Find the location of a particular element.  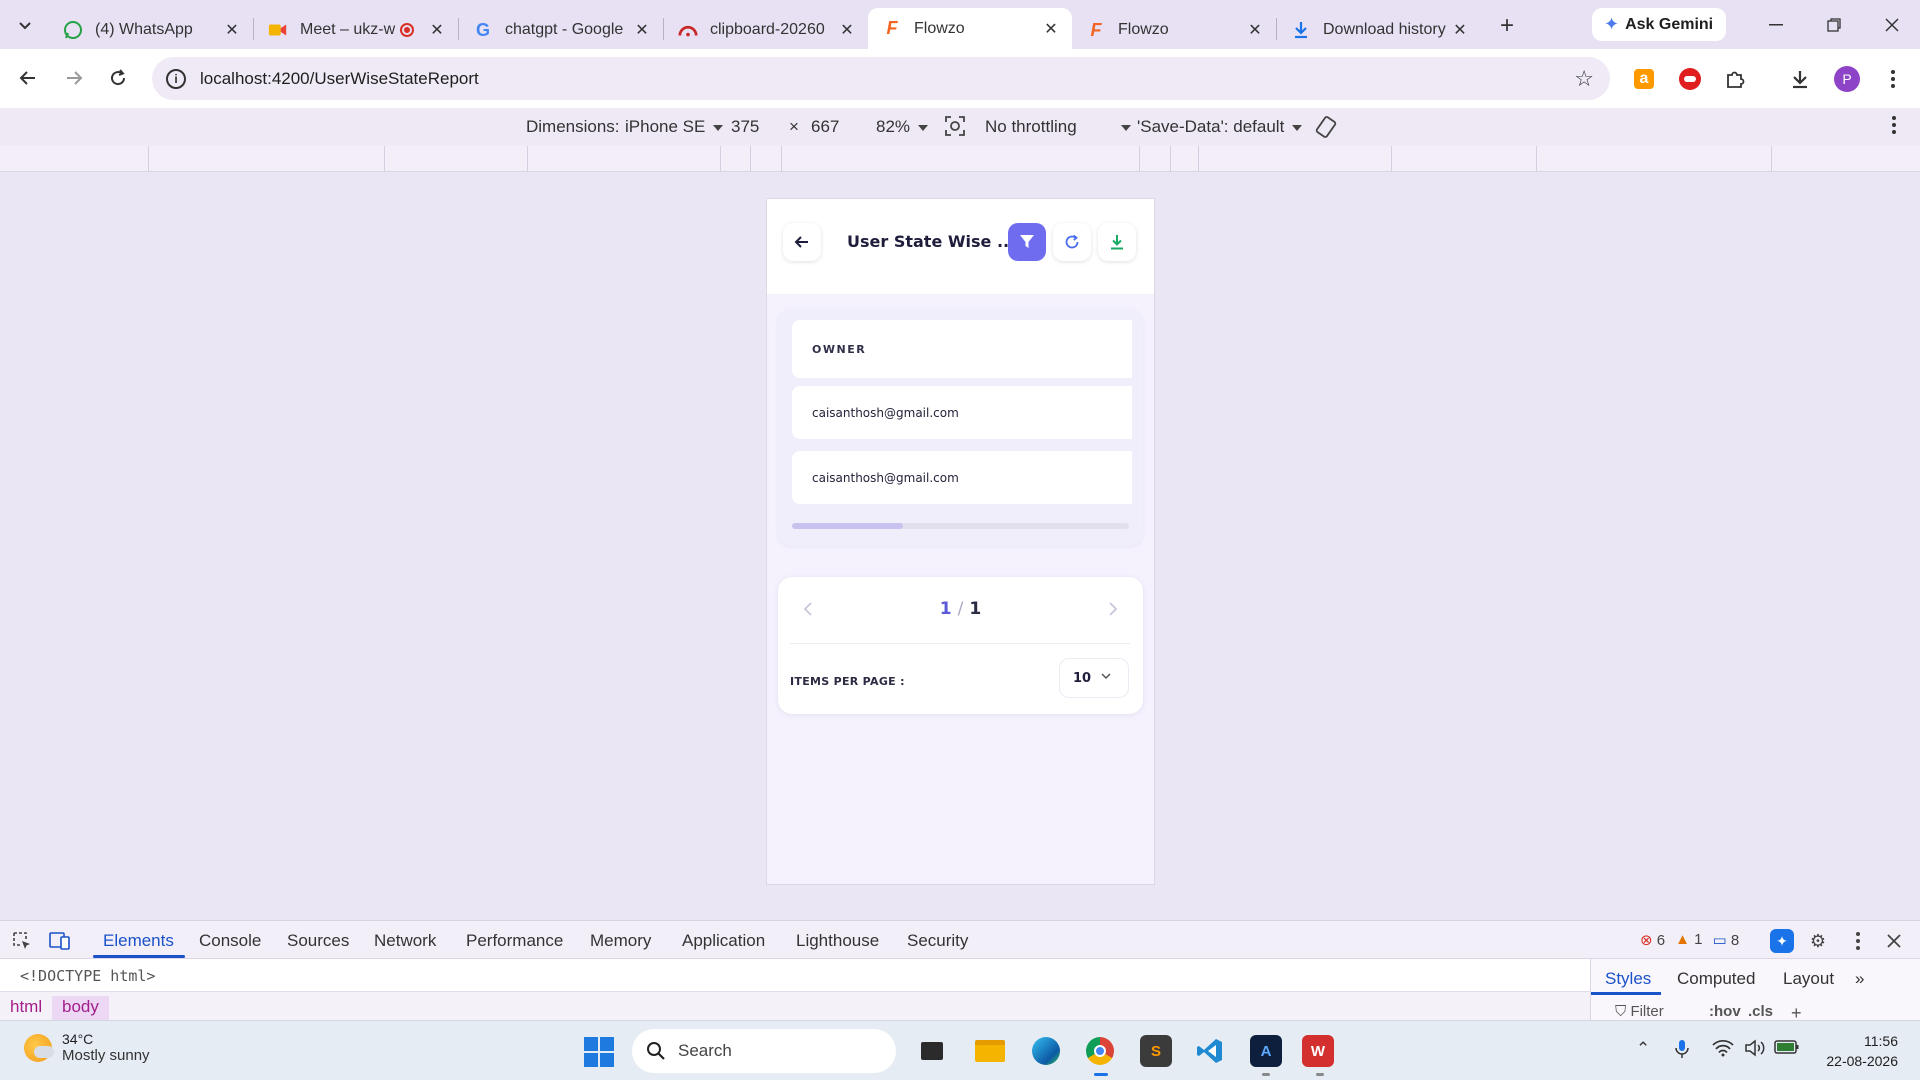

horizontal-scrollbar is located at coordinates (960, 526).